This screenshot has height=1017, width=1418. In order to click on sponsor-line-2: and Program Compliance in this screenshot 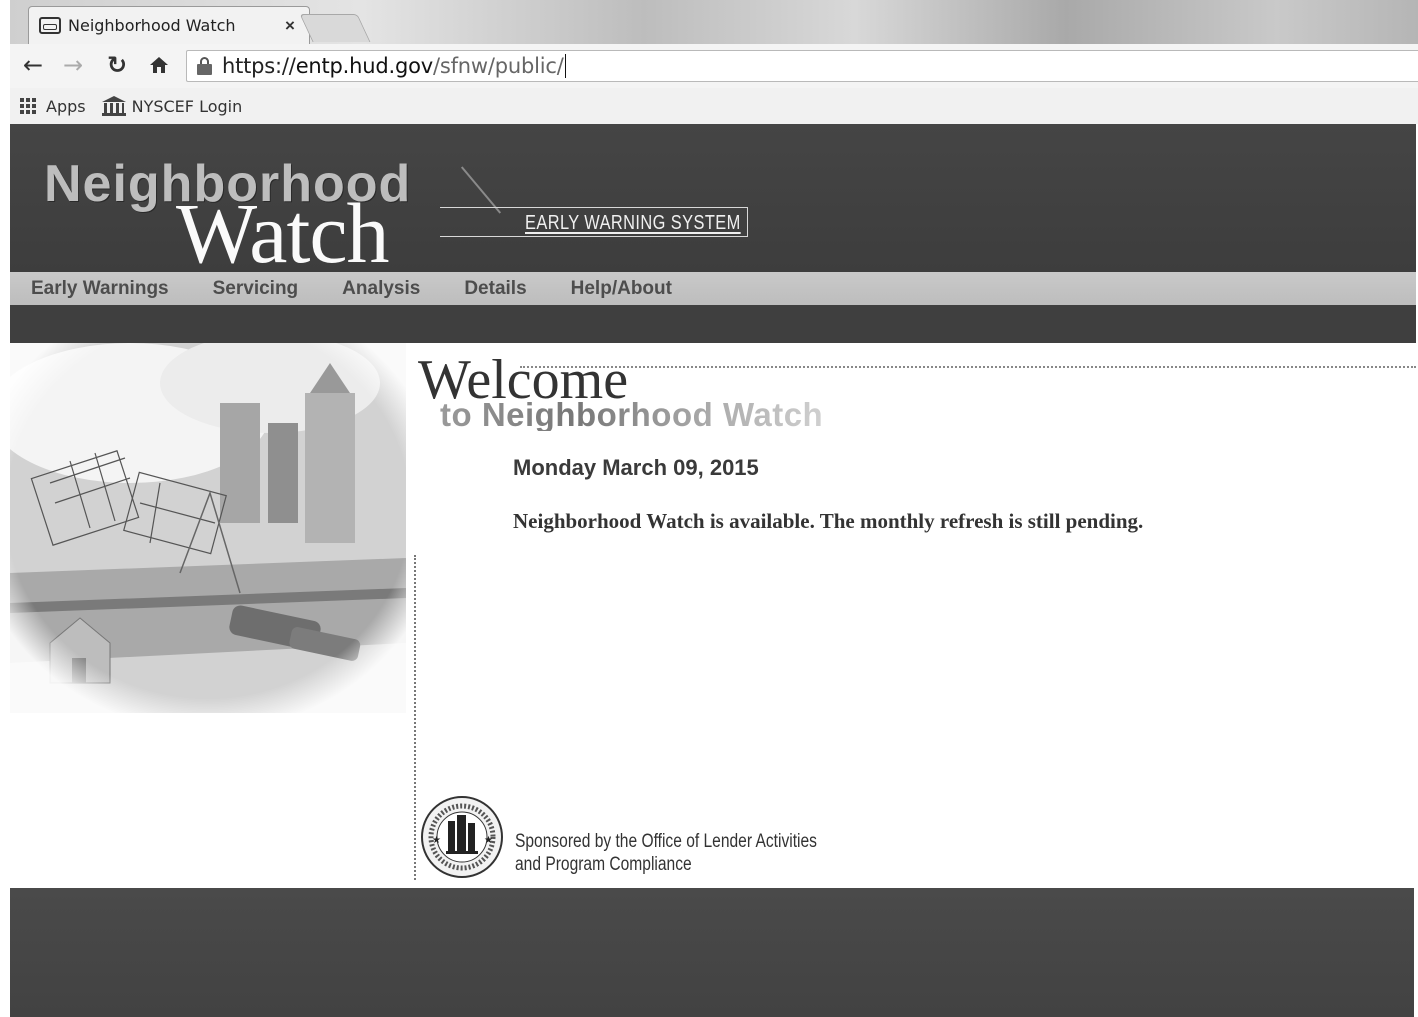, I will do `click(603, 864)`.